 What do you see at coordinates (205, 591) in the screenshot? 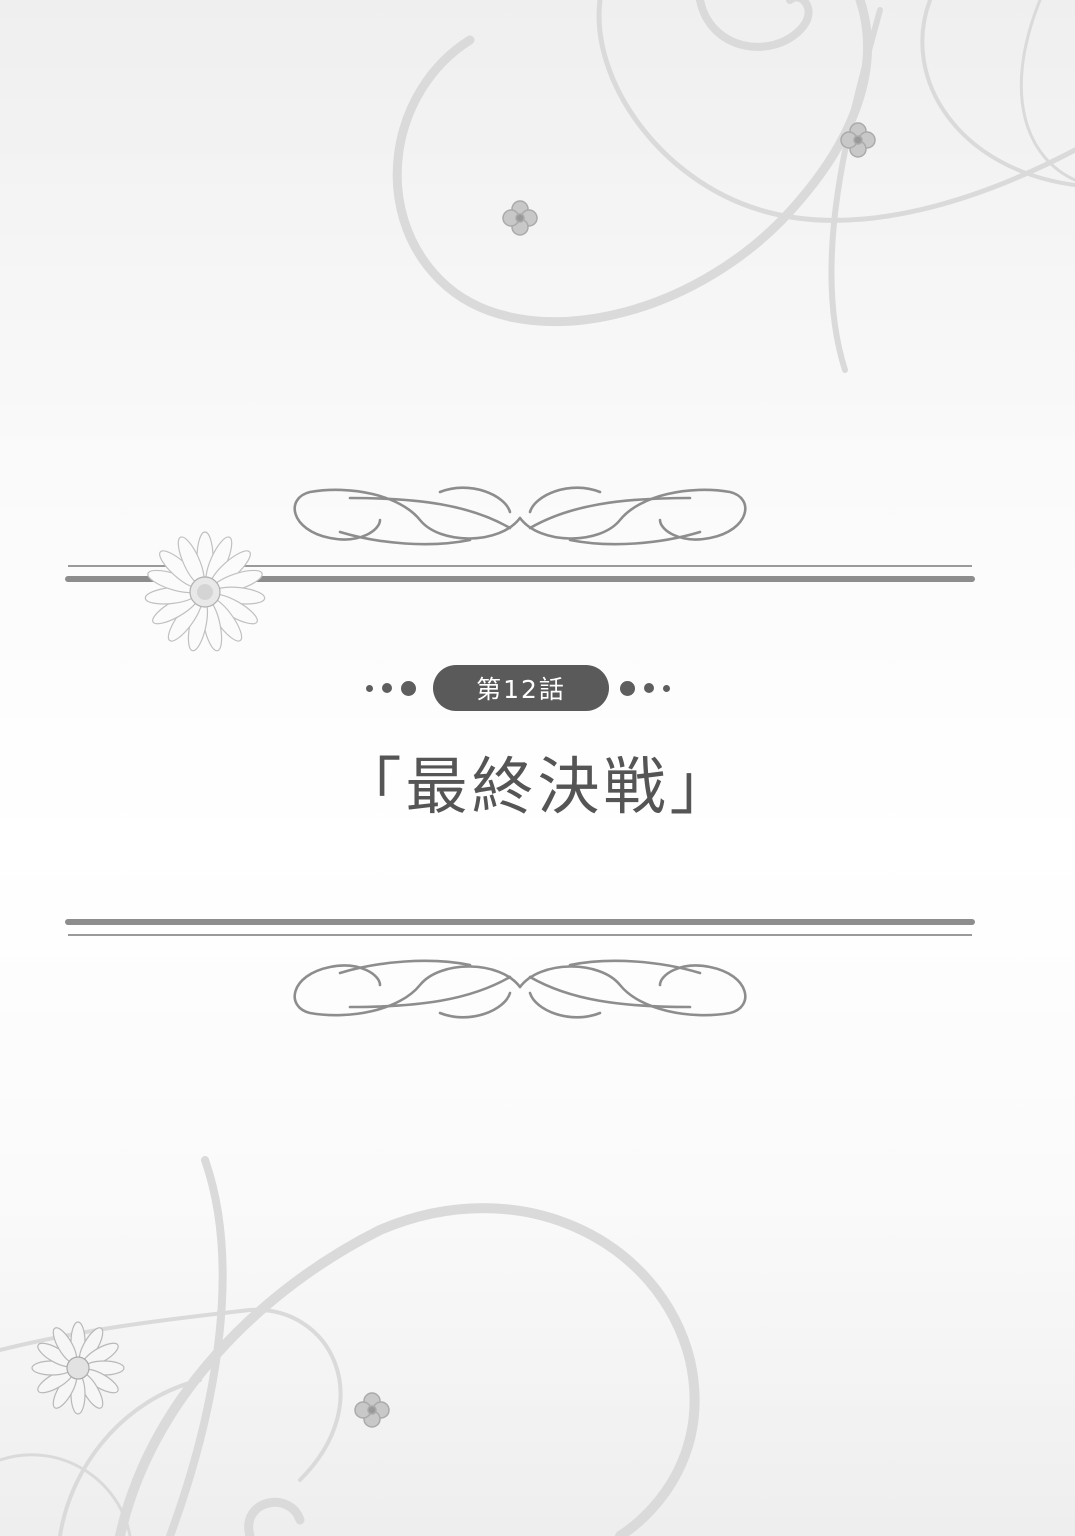
I see `daisy-icon` at bounding box center [205, 591].